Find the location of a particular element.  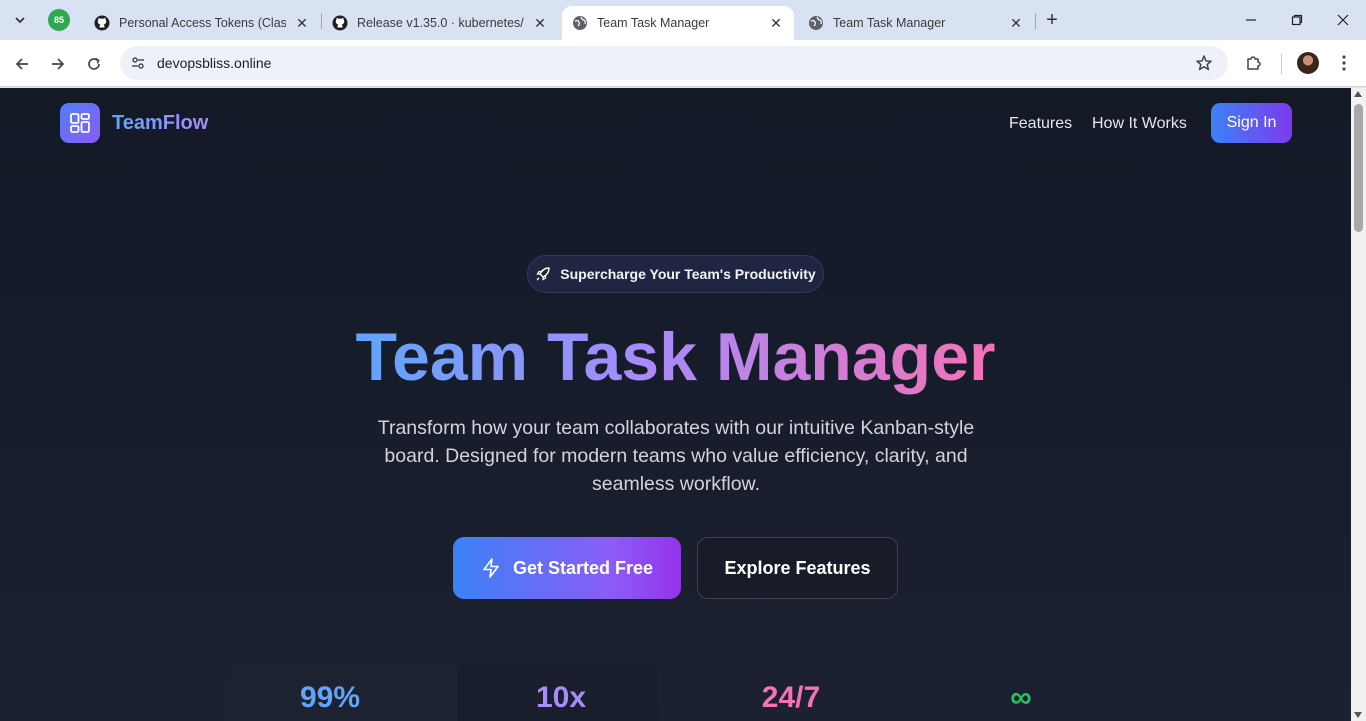

extensions-button is located at coordinates (1254, 63).